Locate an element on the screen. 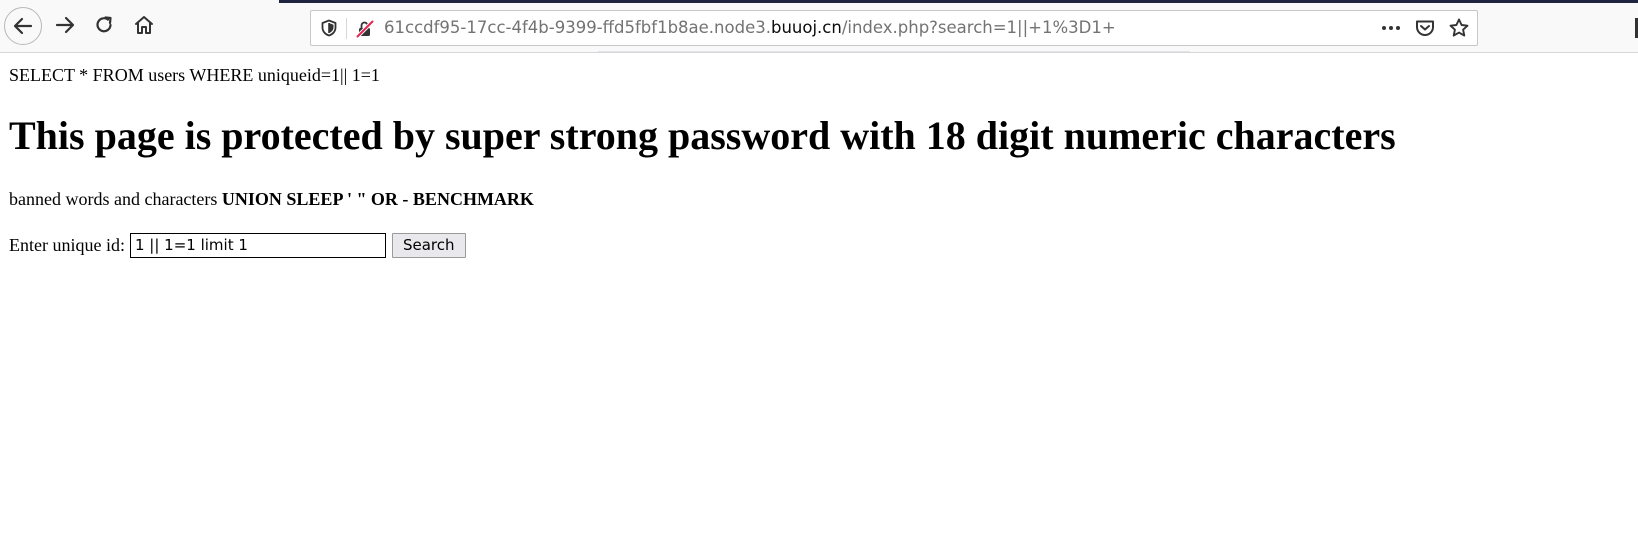 Image resolution: width=1638 pixels, height=545 pixels. home-button is located at coordinates (144, 25).